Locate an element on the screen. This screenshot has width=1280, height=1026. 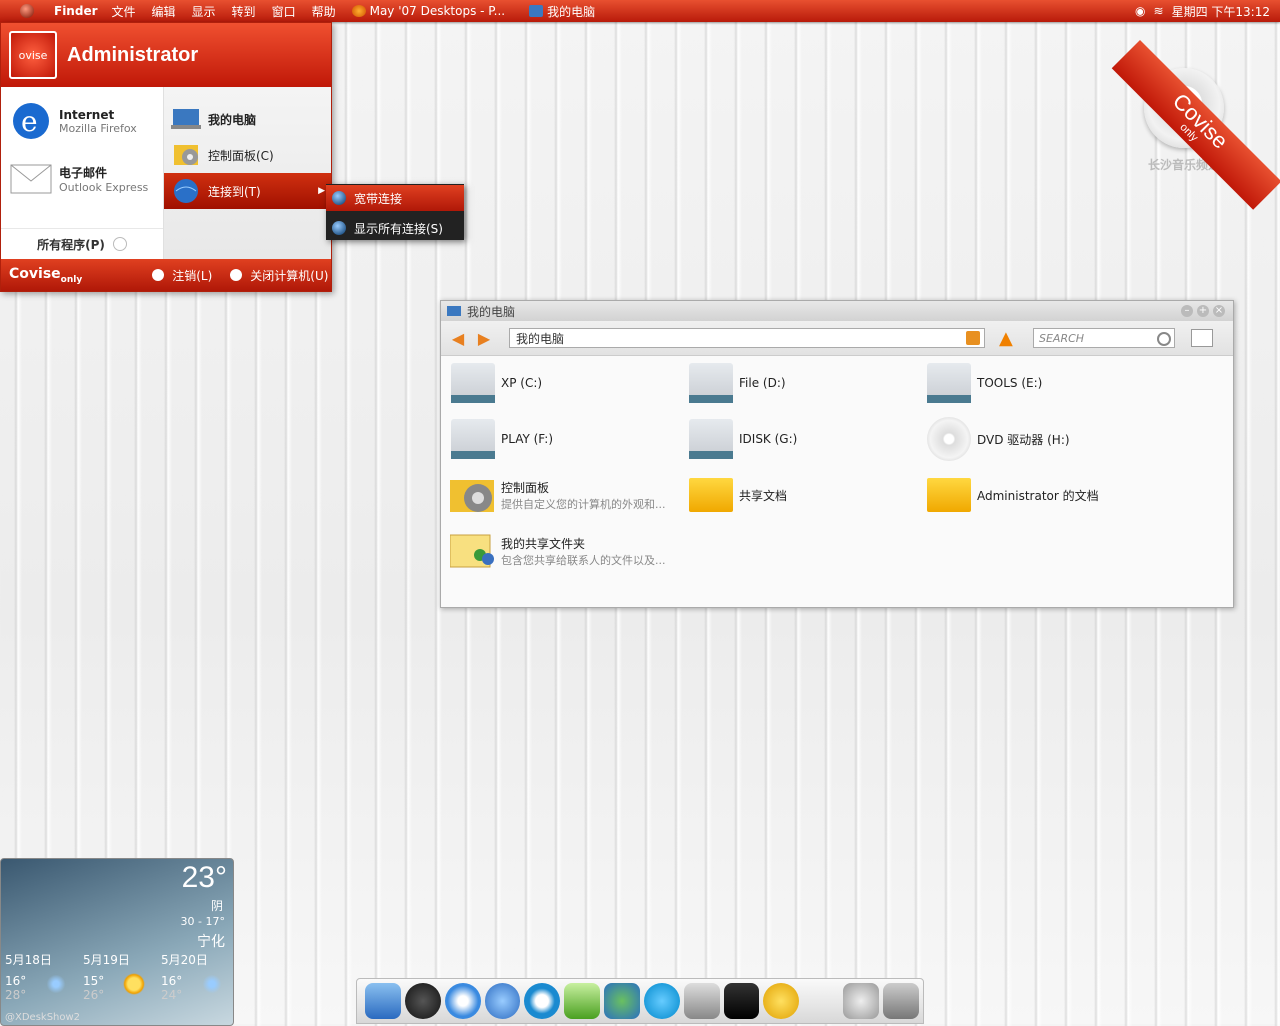
connect-submenu: 宽带连接 显示所有连接(S) is located at coordinates (395, 212).